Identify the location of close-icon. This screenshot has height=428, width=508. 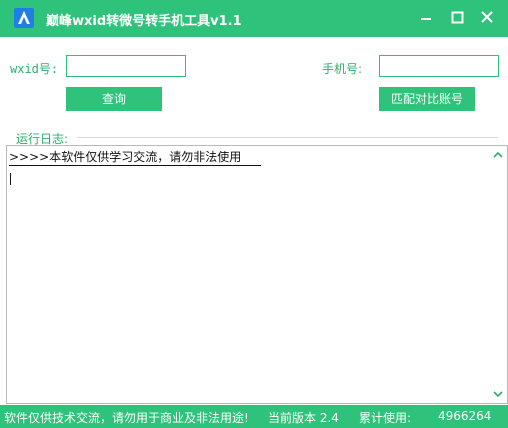
(487, 18).